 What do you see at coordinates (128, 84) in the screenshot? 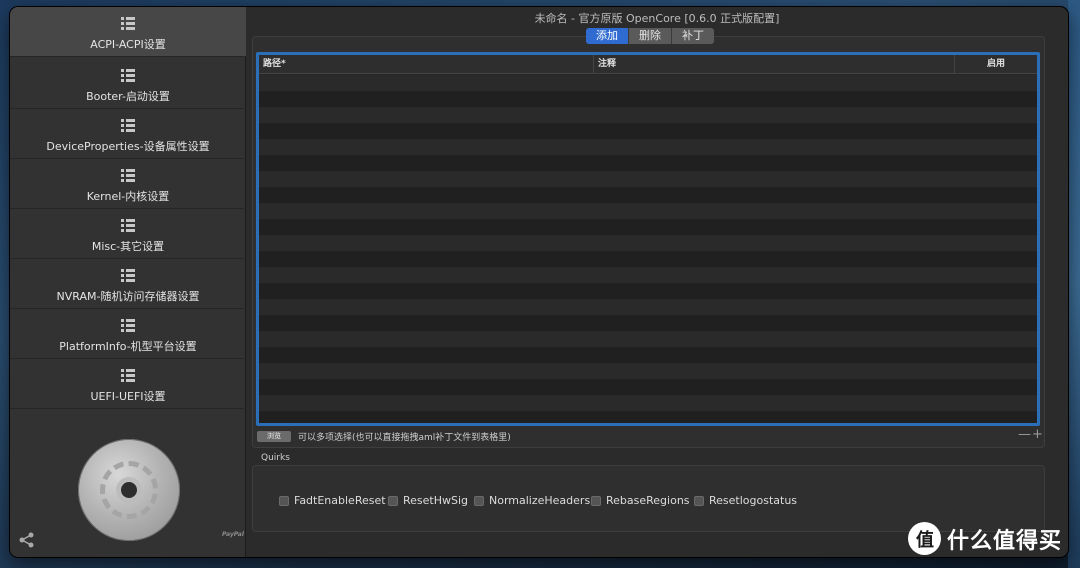
I see `sidebar-item-booter: Booter-启动设置` at bounding box center [128, 84].